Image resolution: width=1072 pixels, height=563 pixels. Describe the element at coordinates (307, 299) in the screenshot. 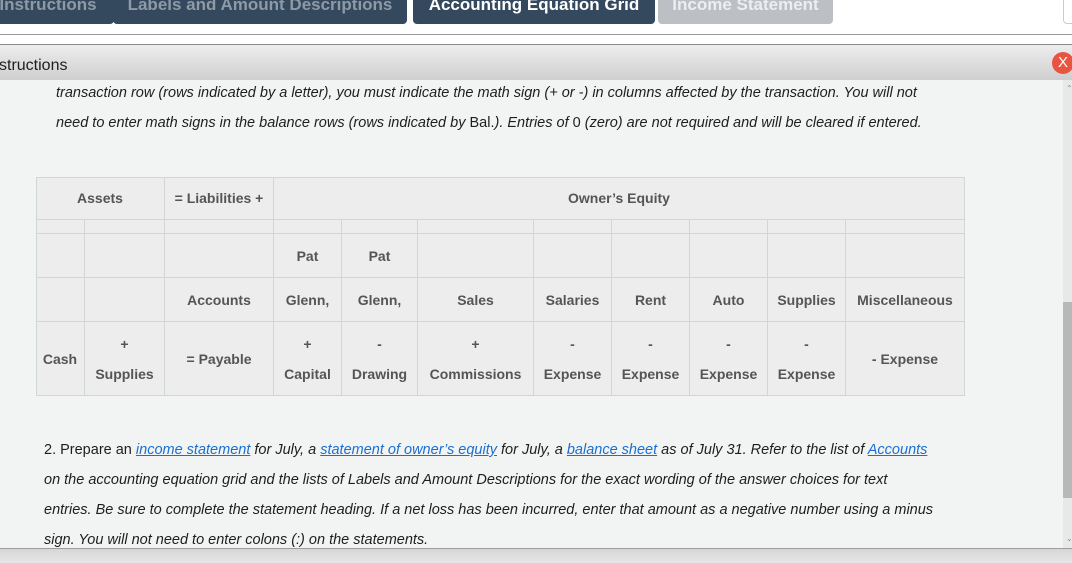

I see `column-label: Glenn,` at that location.